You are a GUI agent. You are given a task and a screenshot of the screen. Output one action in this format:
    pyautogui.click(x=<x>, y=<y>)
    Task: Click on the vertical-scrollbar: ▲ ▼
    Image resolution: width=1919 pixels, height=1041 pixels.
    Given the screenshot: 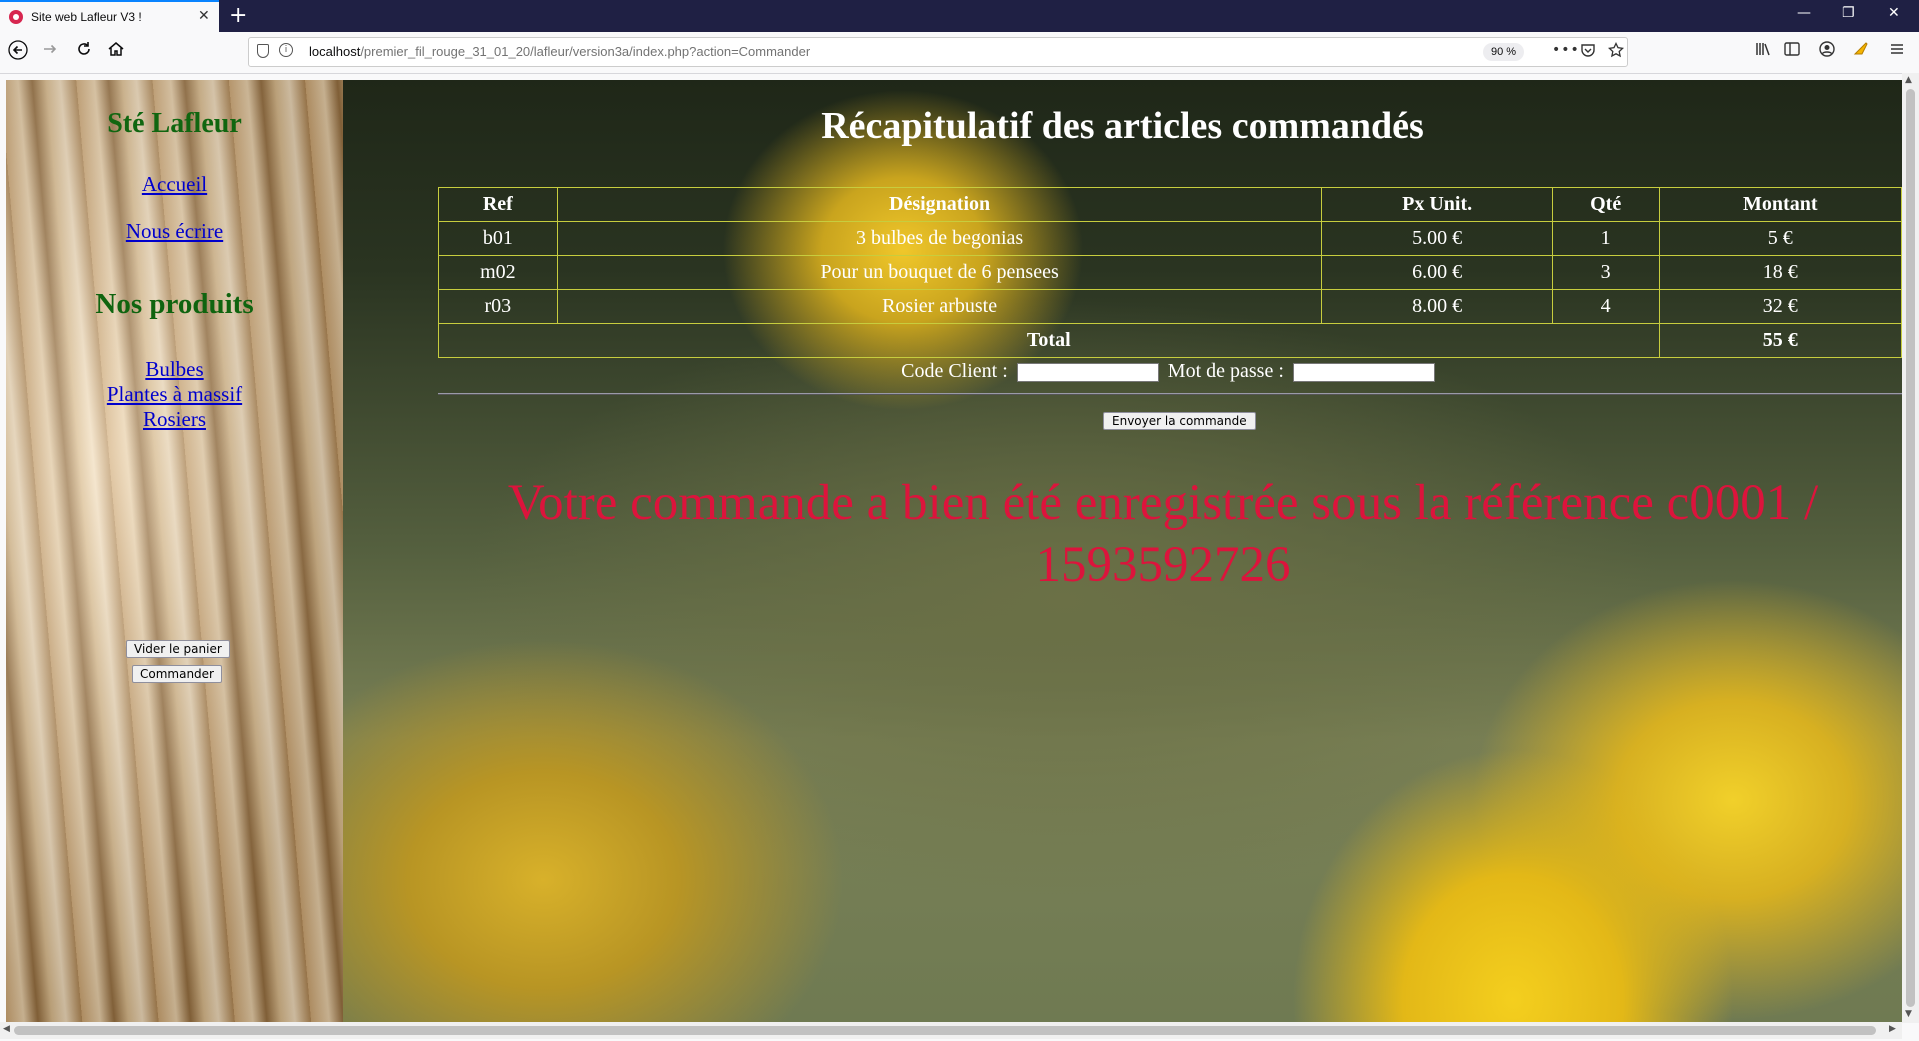 What is the action you would take?
    pyautogui.click(x=1910, y=548)
    